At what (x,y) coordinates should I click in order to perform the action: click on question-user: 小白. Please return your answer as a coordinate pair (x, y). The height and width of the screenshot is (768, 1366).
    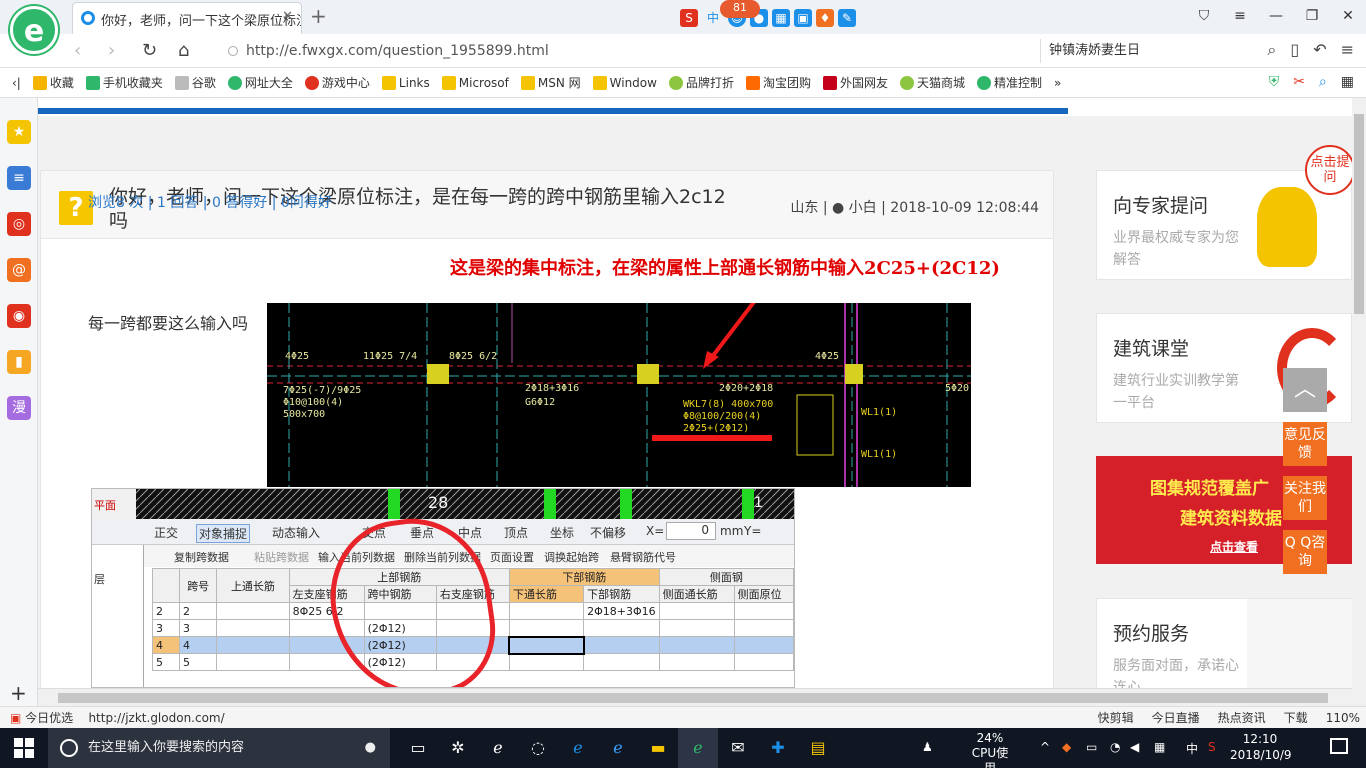
    Looking at the image, I should click on (863, 208).